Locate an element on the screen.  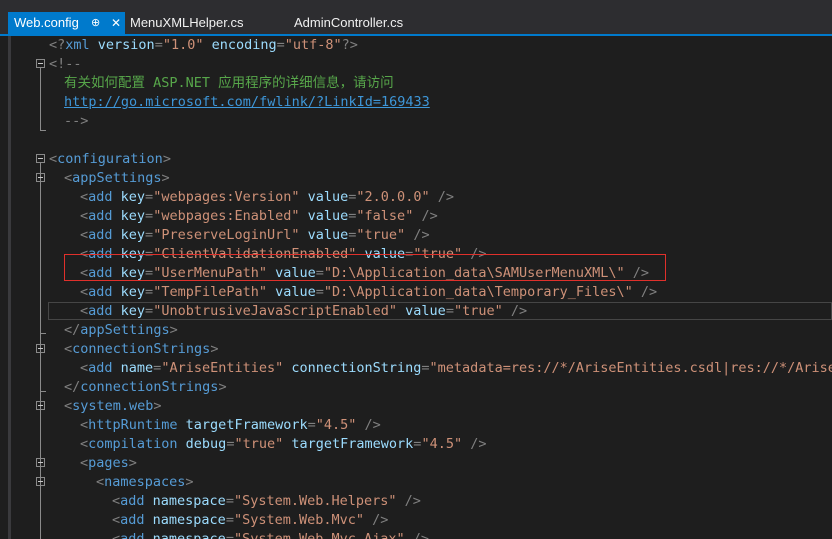
code-token: namespace is located at coordinates (185, 520).